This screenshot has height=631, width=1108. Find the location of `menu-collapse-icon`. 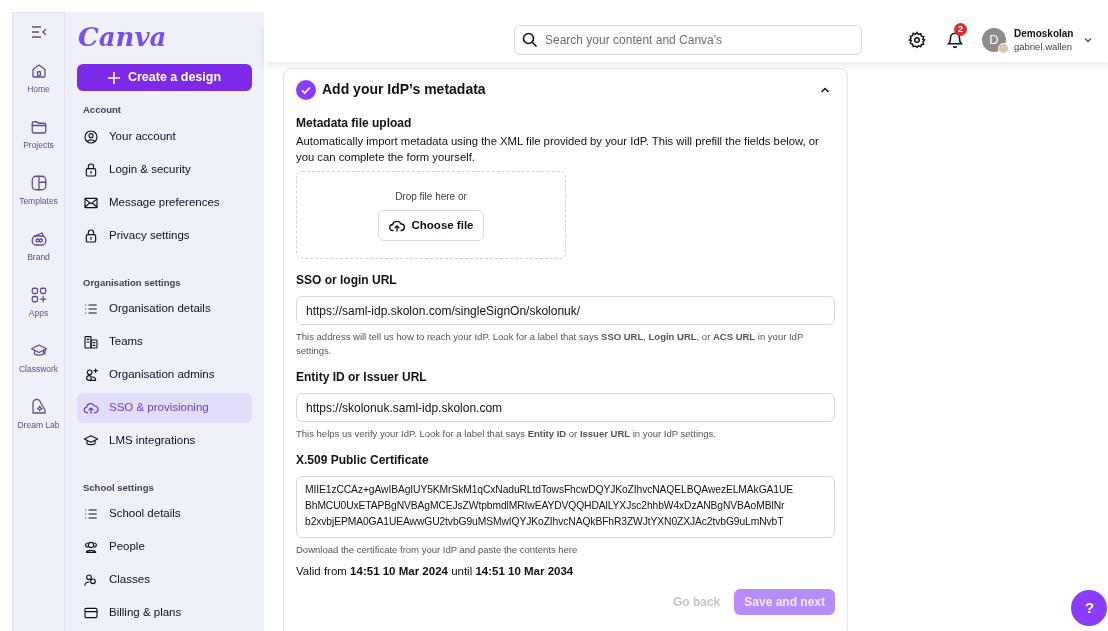

menu-collapse-icon is located at coordinates (38, 32).